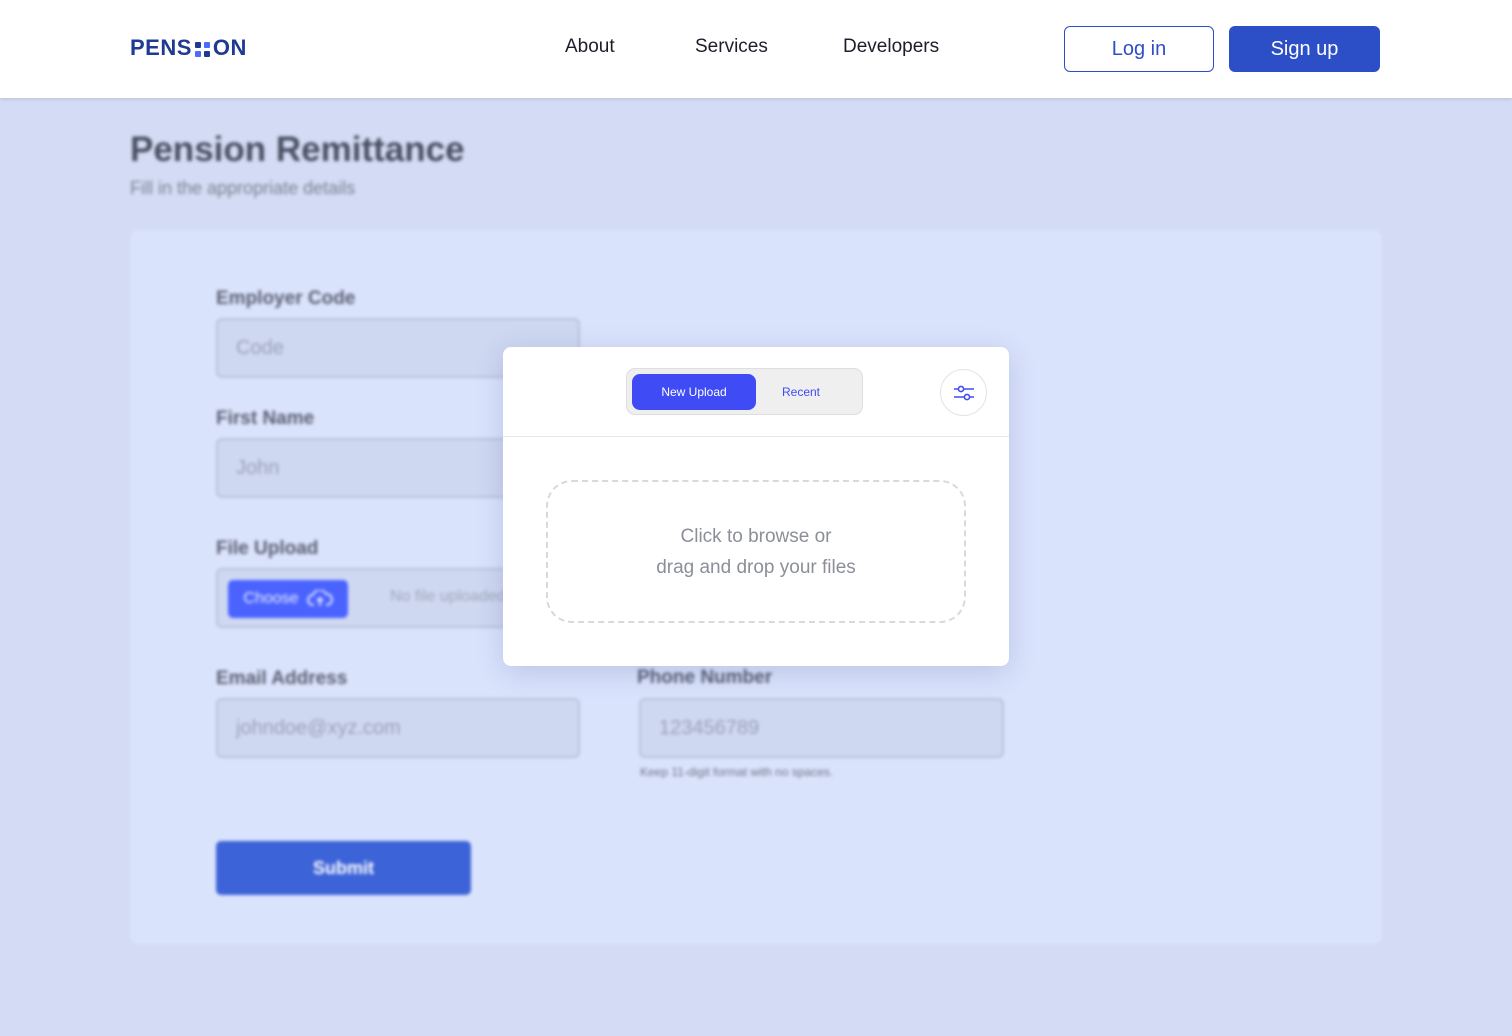 The width and height of the screenshot is (1512, 1036). Describe the element at coordinates (705, 677) in the screenshot. I see `phone-label: Phone Number` at that location.